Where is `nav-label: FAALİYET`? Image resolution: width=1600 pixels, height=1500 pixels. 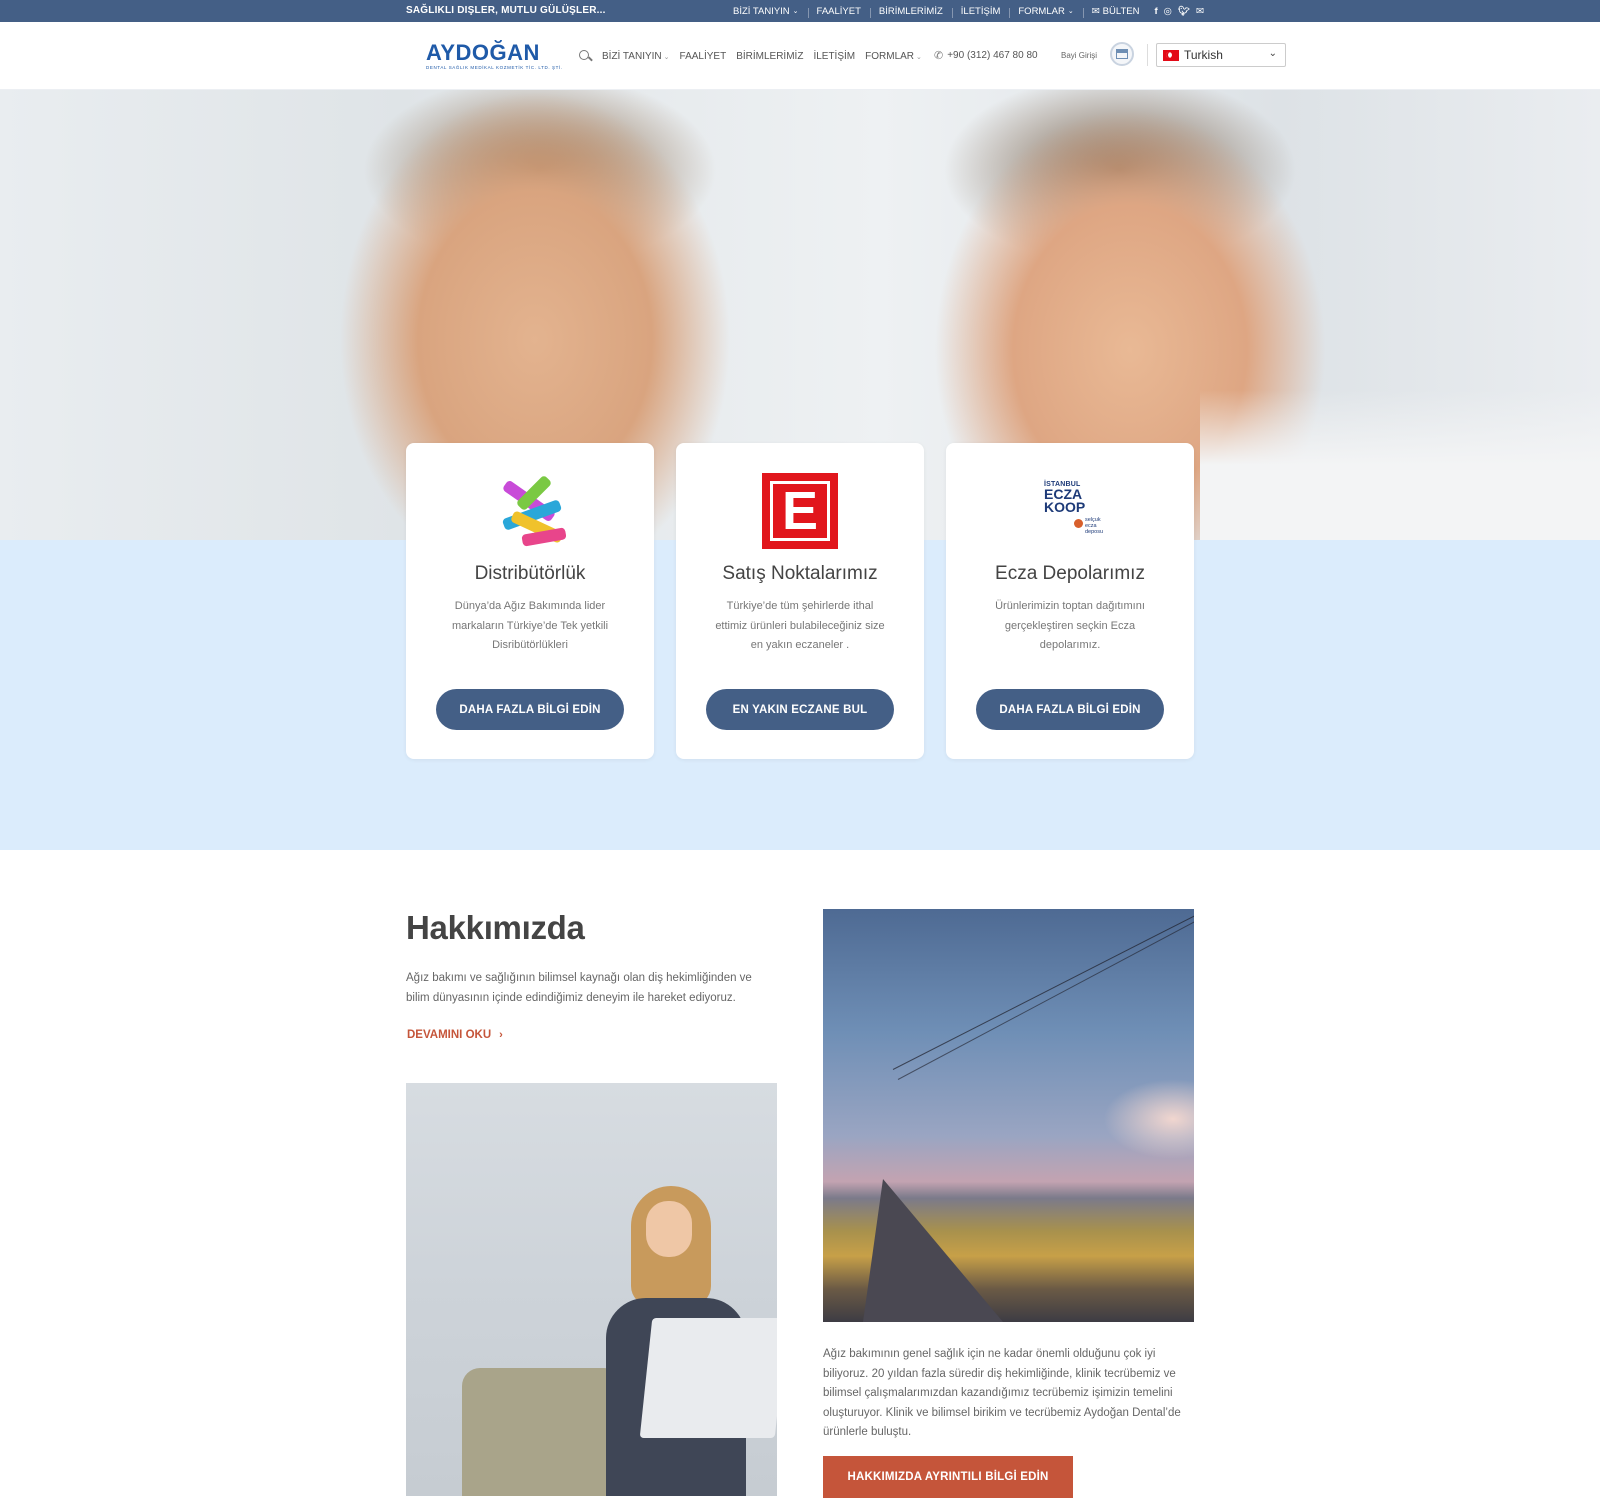
nav-label: FAALİYET is located at coordinates (703, 56).